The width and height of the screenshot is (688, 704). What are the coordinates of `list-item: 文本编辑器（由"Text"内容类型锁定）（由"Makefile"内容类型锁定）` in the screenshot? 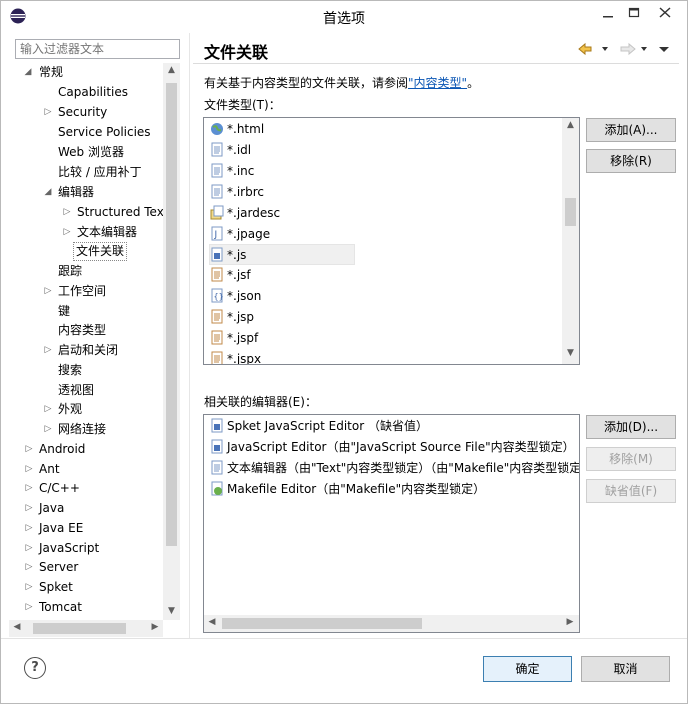 It's located at (394, 468).